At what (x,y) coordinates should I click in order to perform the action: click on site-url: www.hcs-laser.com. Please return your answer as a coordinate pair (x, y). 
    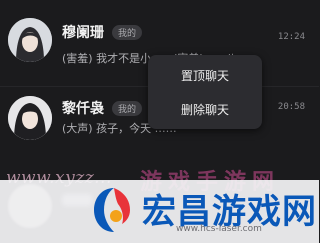
    Looking at the image, I should click on (219, 229).